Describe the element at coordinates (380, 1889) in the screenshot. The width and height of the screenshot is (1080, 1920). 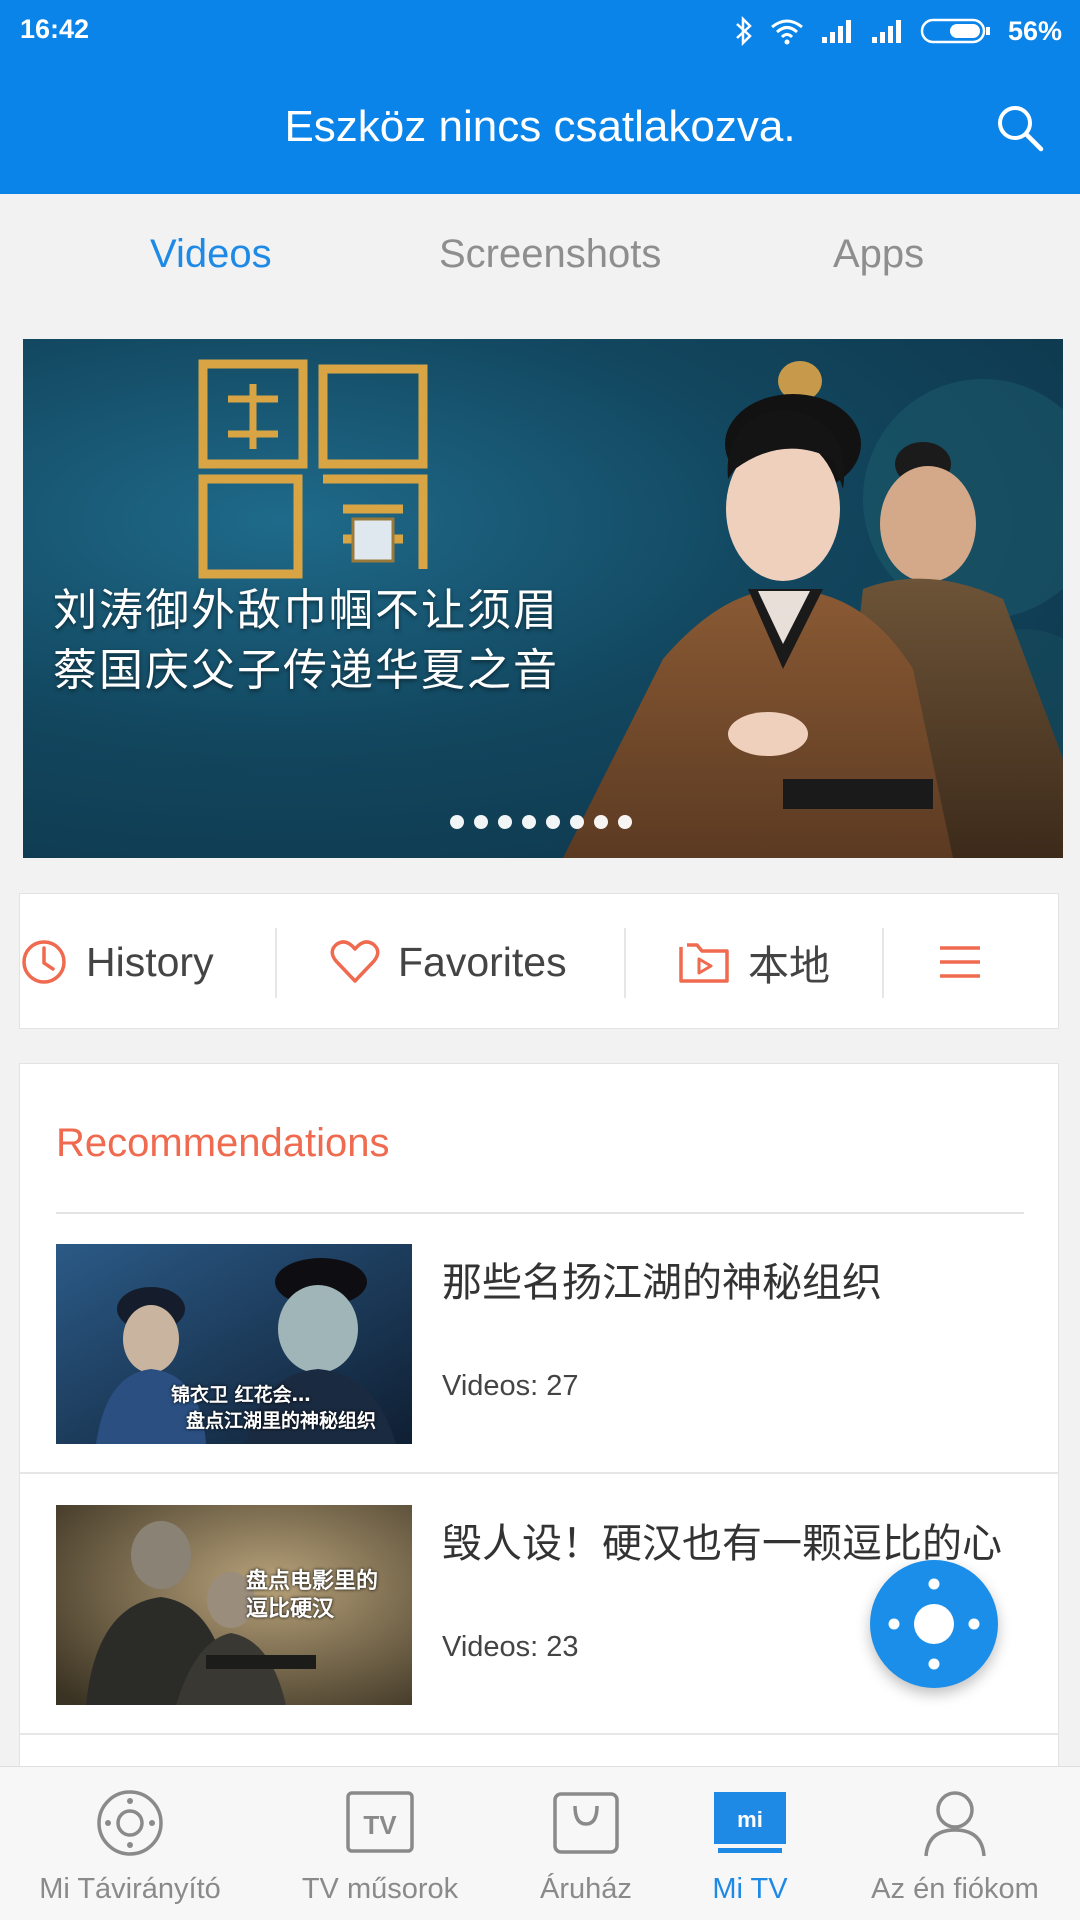
I see `nav-label: TV műsorok` at that location.